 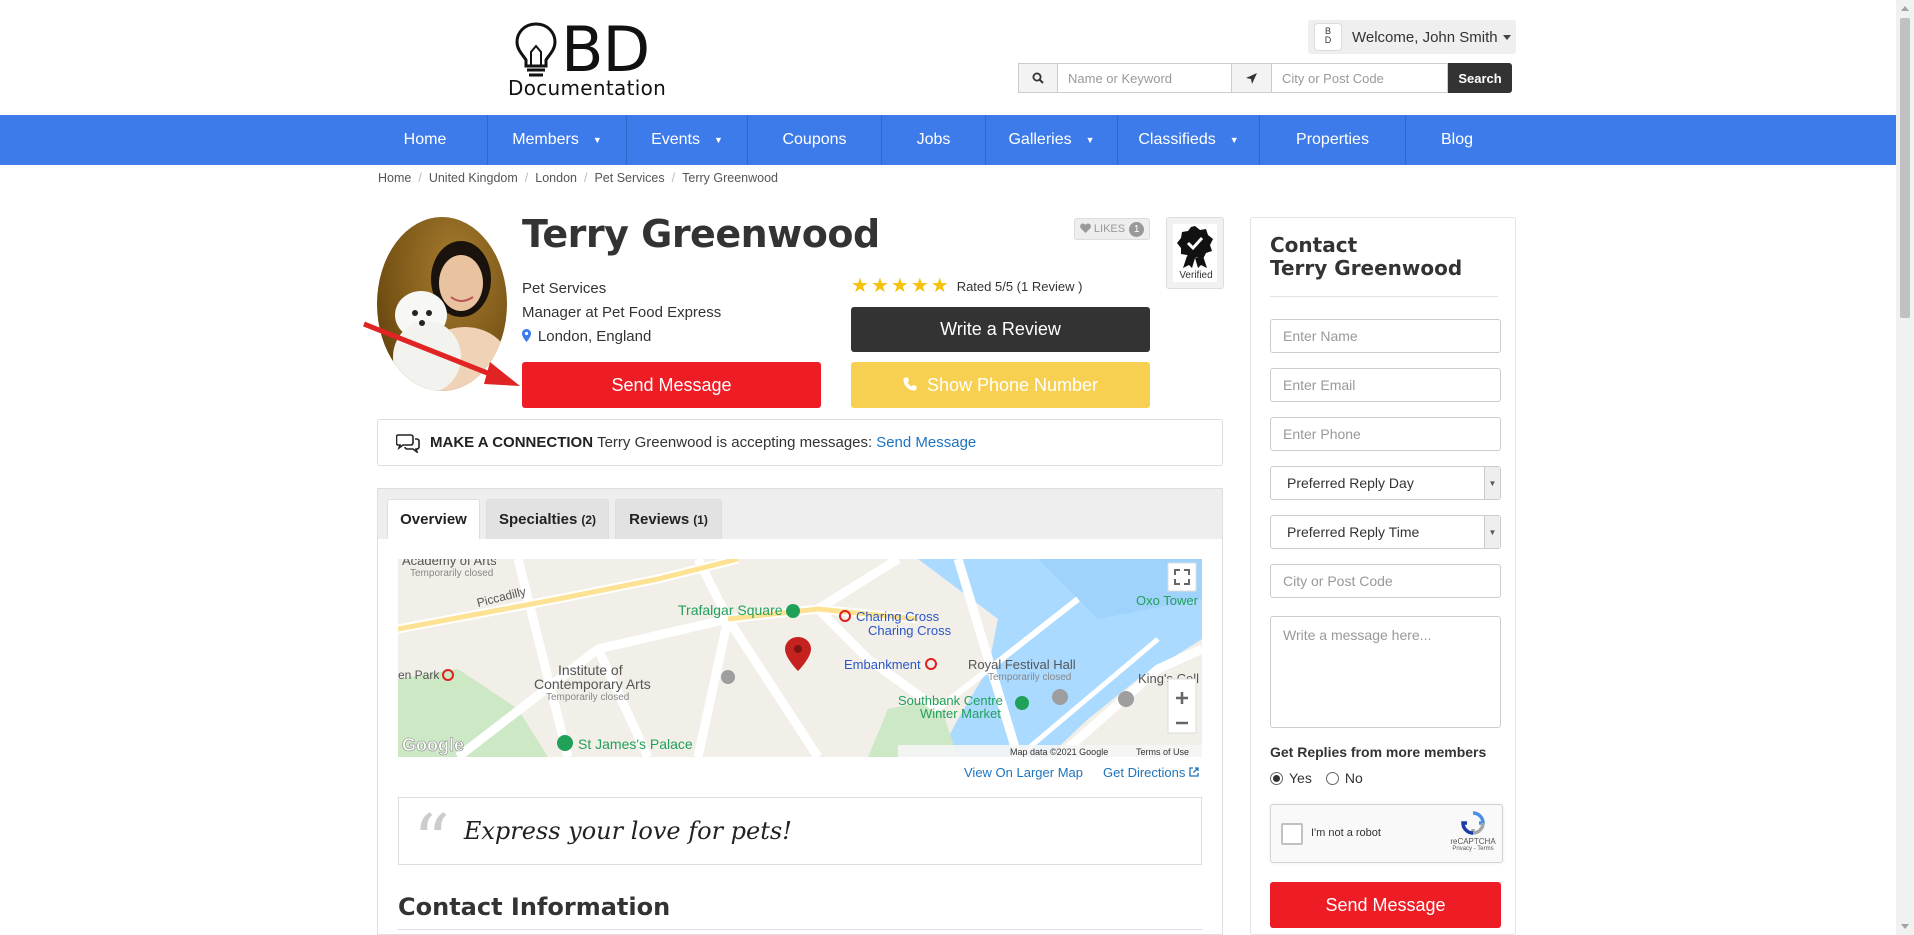 I want to click on contact-form-title: Contact Terry Greenwood, so click(x=1366, y=257).